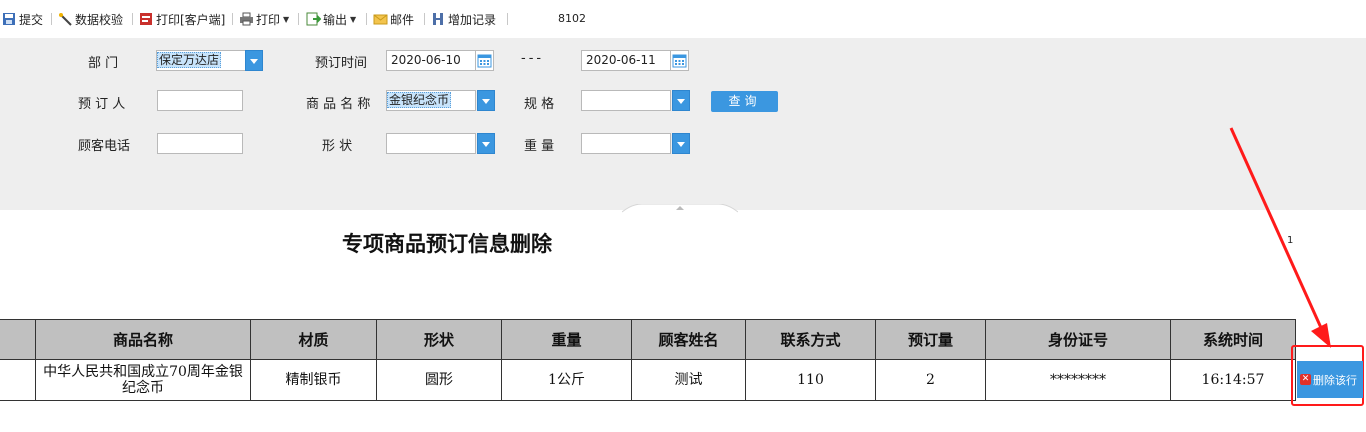 The image size is (1366, 432). I want to click on orderer-label: 预 订 人, so click(102, 104).